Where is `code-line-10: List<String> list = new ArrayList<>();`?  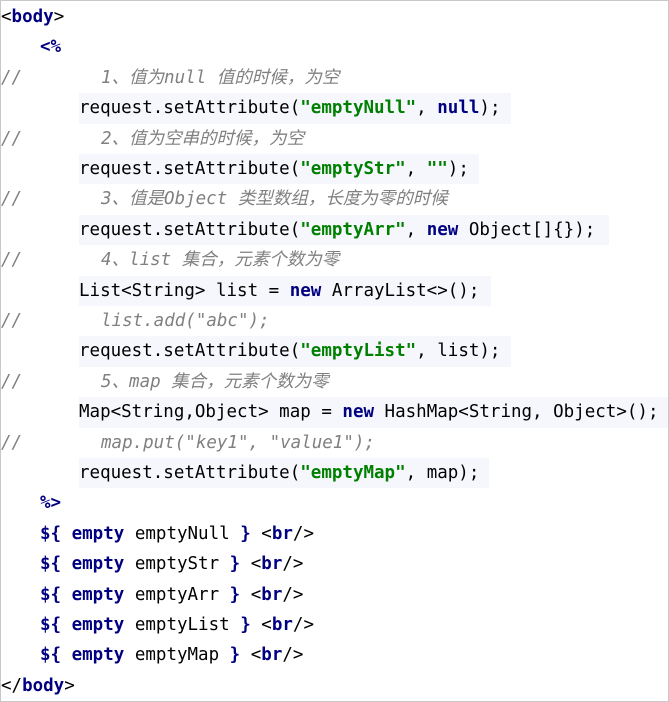 code-line-10: List<String> list = new ArrayList<>(); is located at coordinates (285, 290).